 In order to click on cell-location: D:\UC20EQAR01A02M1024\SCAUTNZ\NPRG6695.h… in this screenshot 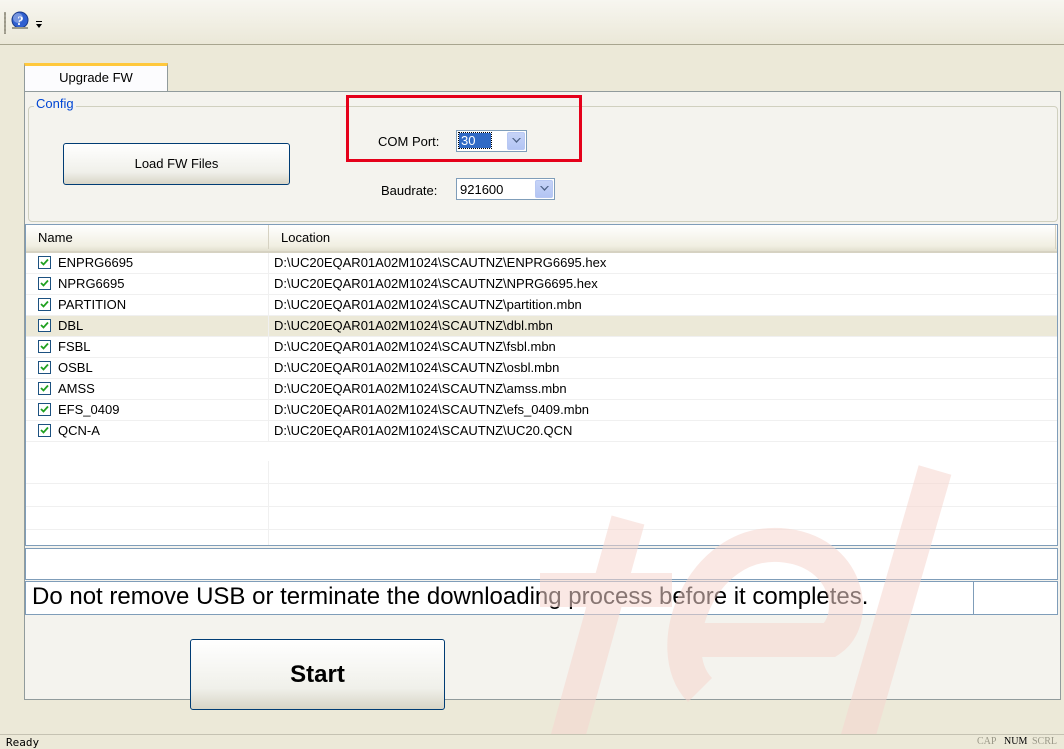, I will do `click(436, 283)`.